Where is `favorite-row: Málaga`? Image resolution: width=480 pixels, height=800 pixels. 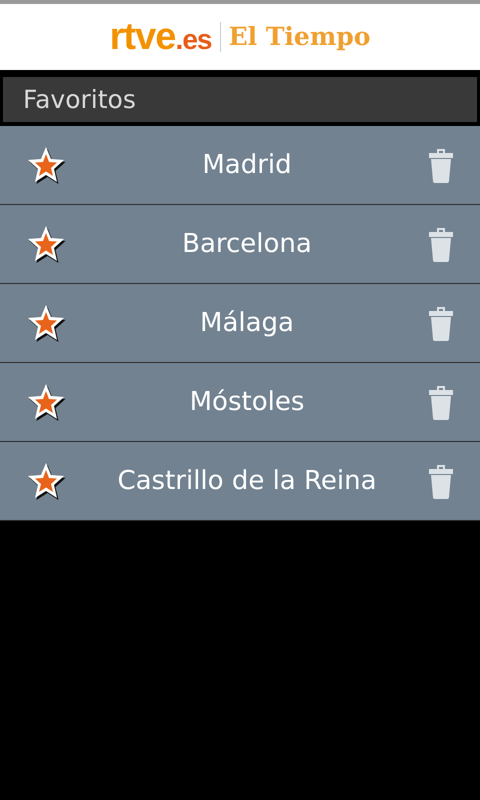
favorite-row: Málaga is located at coordinates (240, 323).